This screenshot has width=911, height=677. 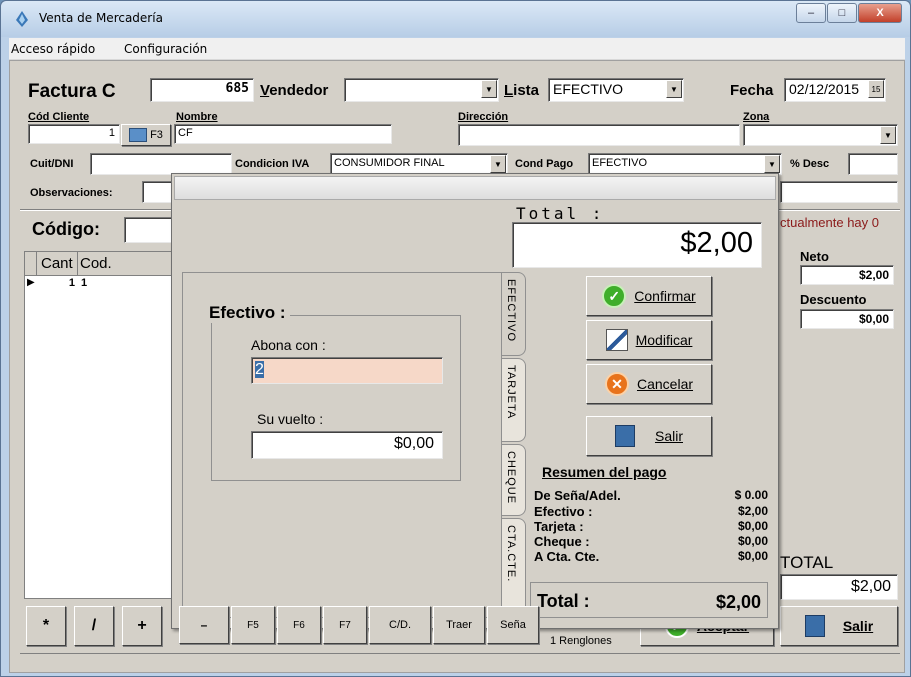 I want to click on cuit-label: Cuit/DNI, so click(x=52, y=164).